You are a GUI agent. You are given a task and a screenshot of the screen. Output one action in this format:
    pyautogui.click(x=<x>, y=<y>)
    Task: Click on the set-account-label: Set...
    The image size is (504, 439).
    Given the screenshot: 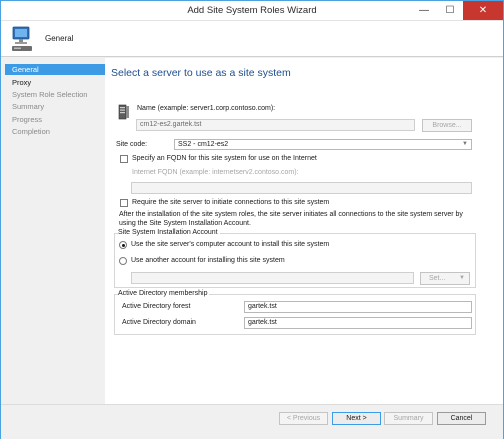 What is the action you would take?
    pyautogui.click(x=437, y=278)
    